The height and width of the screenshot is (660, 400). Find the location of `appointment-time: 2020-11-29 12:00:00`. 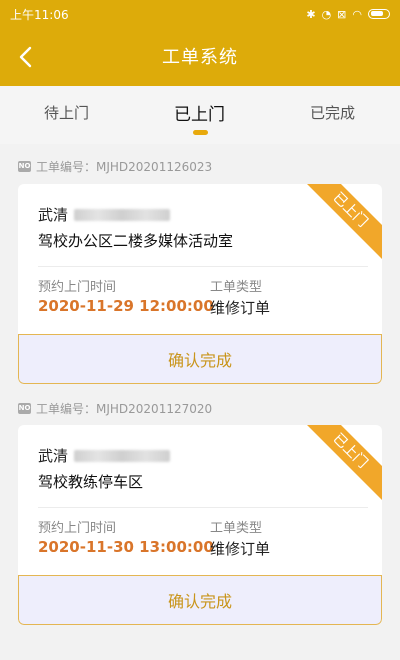

appointment-time: 2020-11-29 12:00:00 is located at coordinates (126, 306).